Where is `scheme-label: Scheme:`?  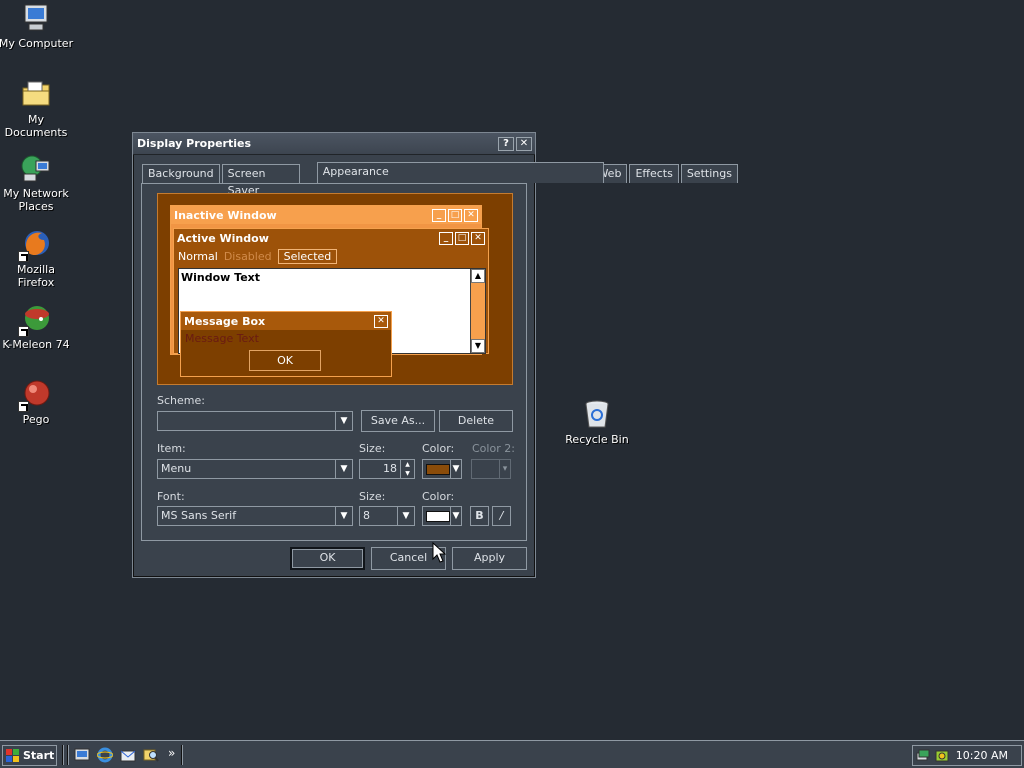
scheme-label: Scheme: is located at coordinates (181, 400).